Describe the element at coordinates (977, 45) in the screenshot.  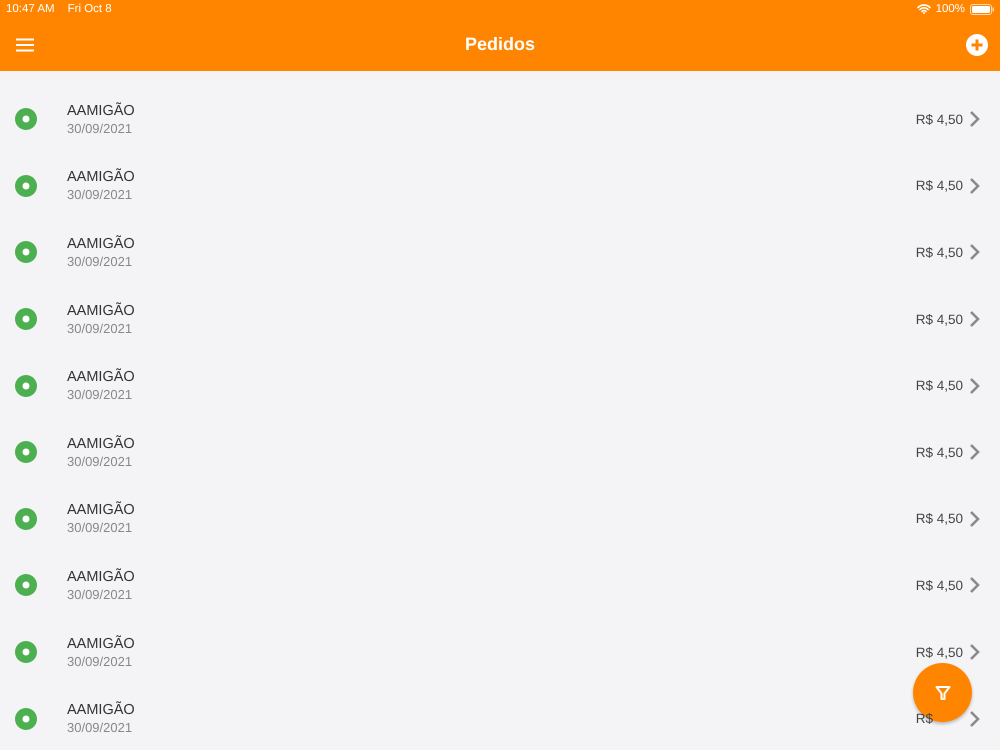
I see `add-button` at that location.